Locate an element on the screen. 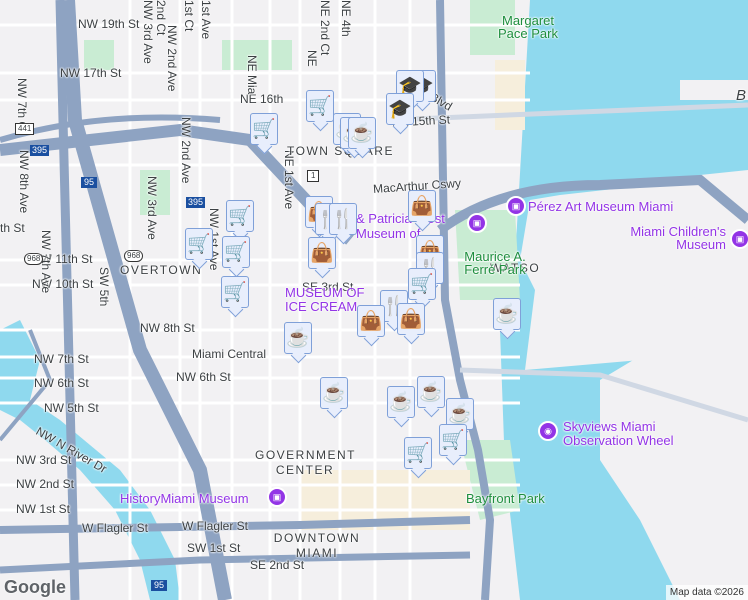 The image size is (748, 600). neighborhood-label: DOWNTOWN MIAMI is located at coordinates (317, 545).